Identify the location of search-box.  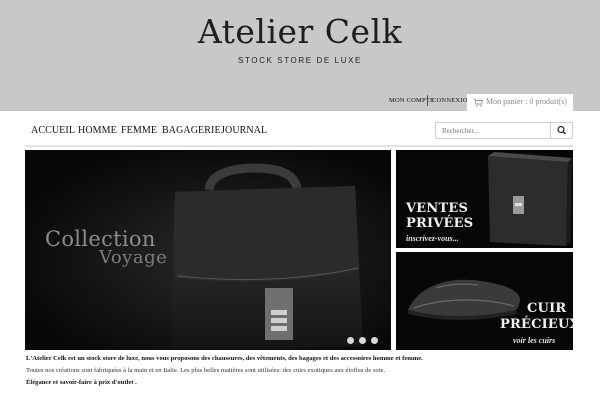
(504, 130).